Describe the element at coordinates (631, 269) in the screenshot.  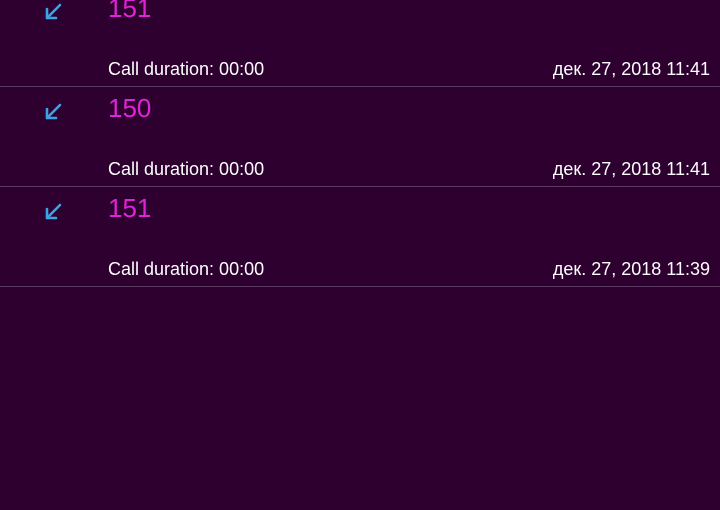
I see `call-datetime: дек. 27, 2018 11:39` at that location.